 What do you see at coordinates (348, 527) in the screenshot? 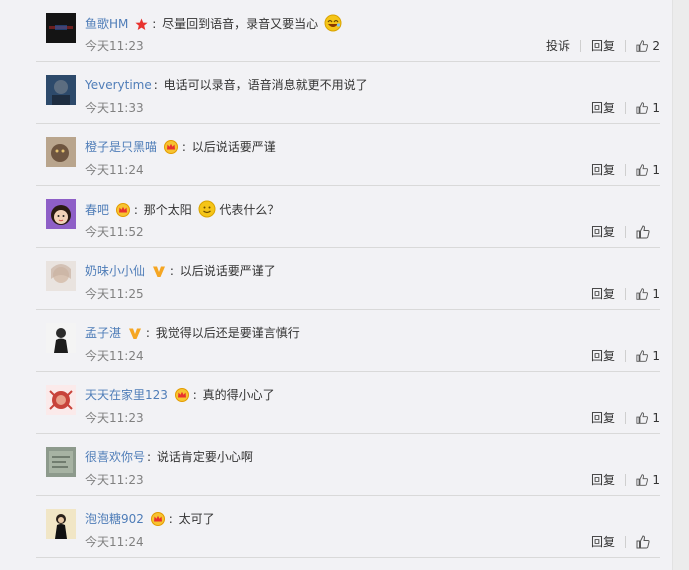
I see `comment-item: 泡泡糖902 : 太可了 今天11:24 回复` at bounding box center [348, 527].